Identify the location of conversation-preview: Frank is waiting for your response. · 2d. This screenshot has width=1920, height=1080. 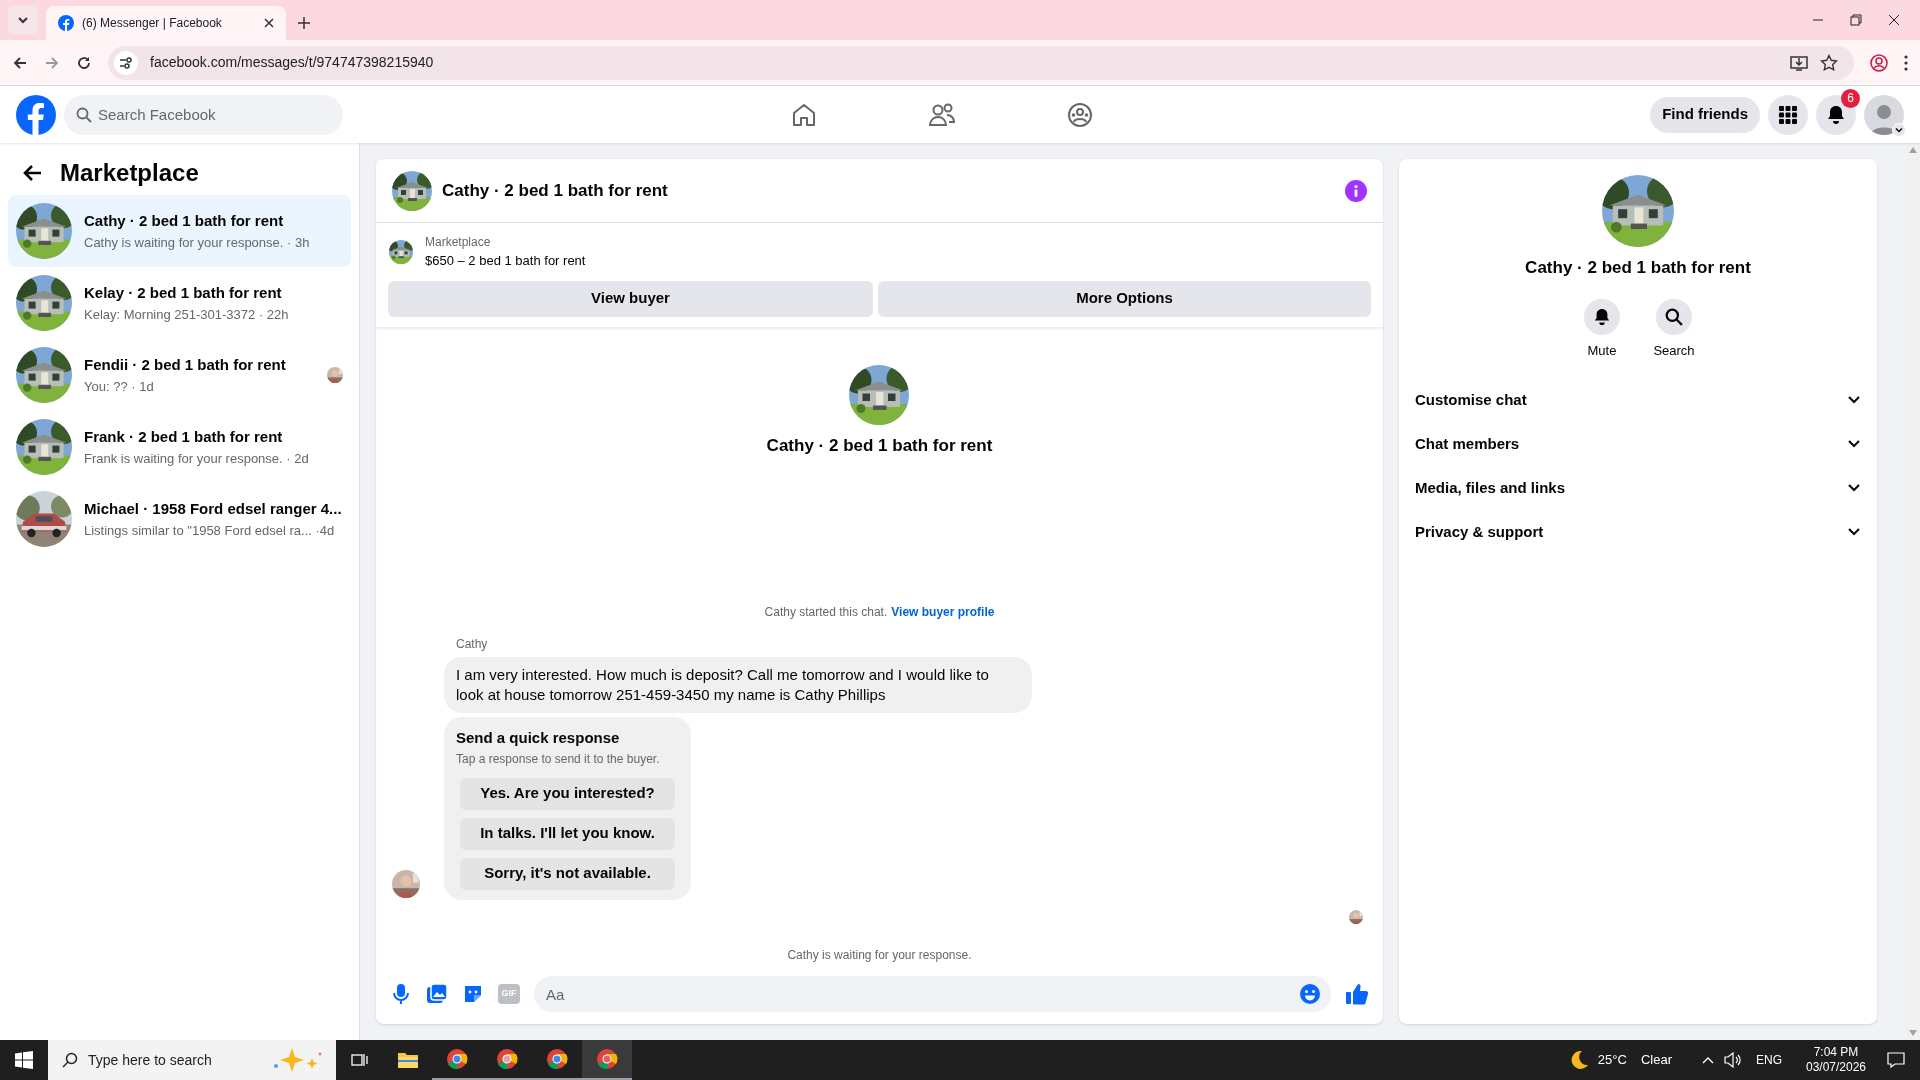
(197, 458).